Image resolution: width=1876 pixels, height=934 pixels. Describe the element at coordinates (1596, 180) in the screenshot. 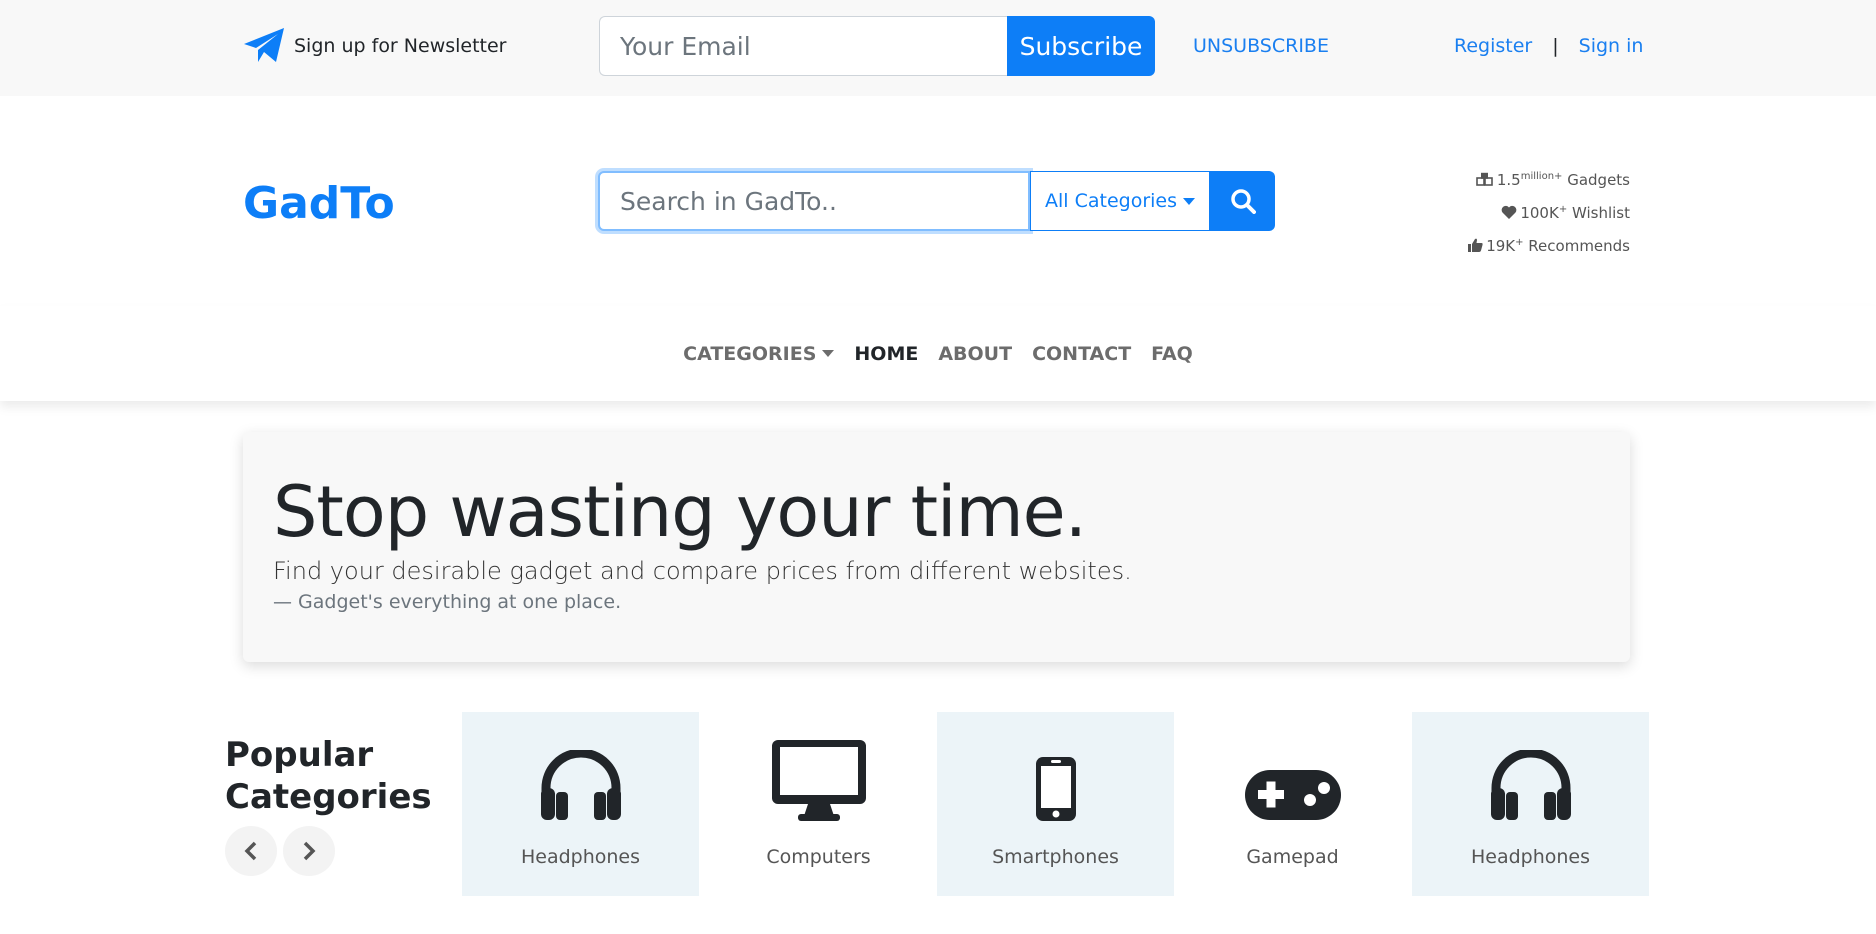

I see `stat-gadgets-label: Gadgets` at that location.